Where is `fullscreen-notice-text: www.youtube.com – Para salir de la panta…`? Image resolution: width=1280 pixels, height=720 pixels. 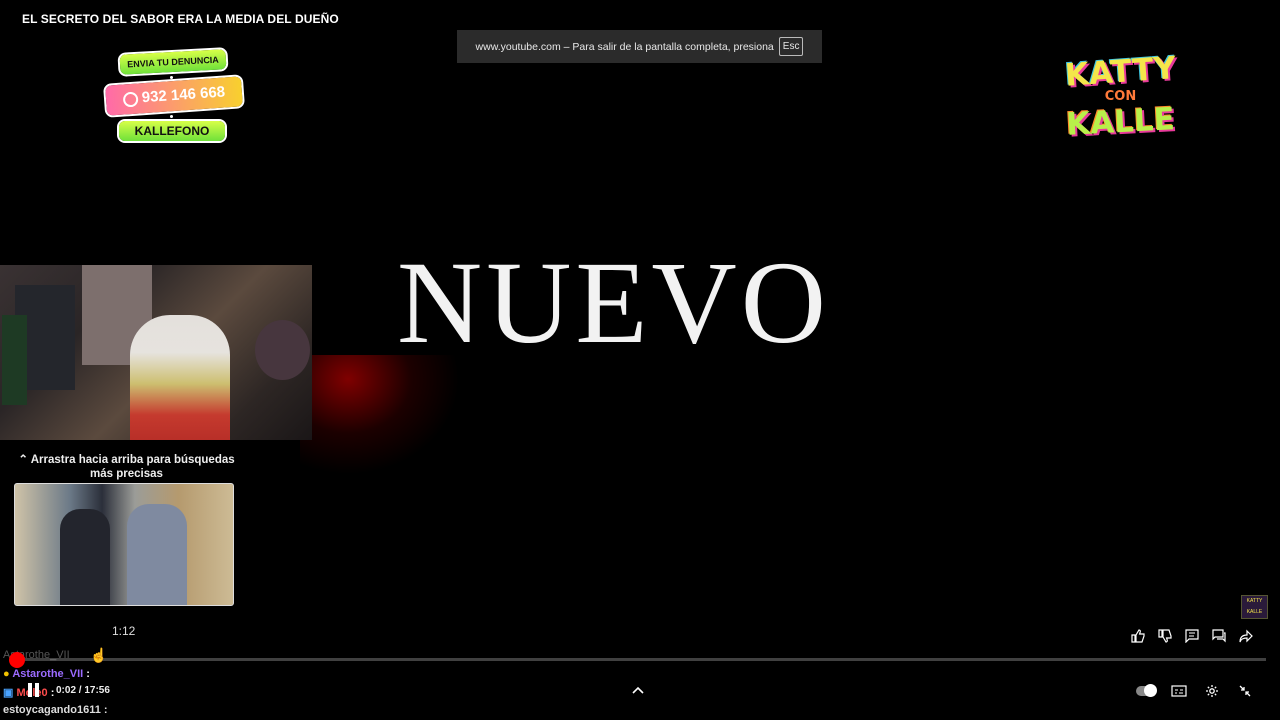
fullscreen-notice-text: www.youtube.com – Para salir de la panta… is located at coordinates (624, 46).